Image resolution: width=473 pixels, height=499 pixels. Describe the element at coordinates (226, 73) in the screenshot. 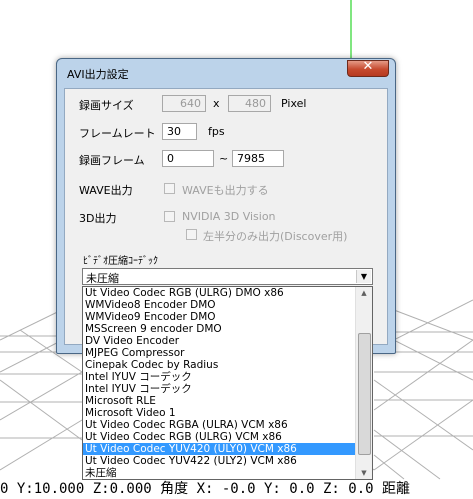

I see `titlebar: AVI出力設定 ✕` at that location.